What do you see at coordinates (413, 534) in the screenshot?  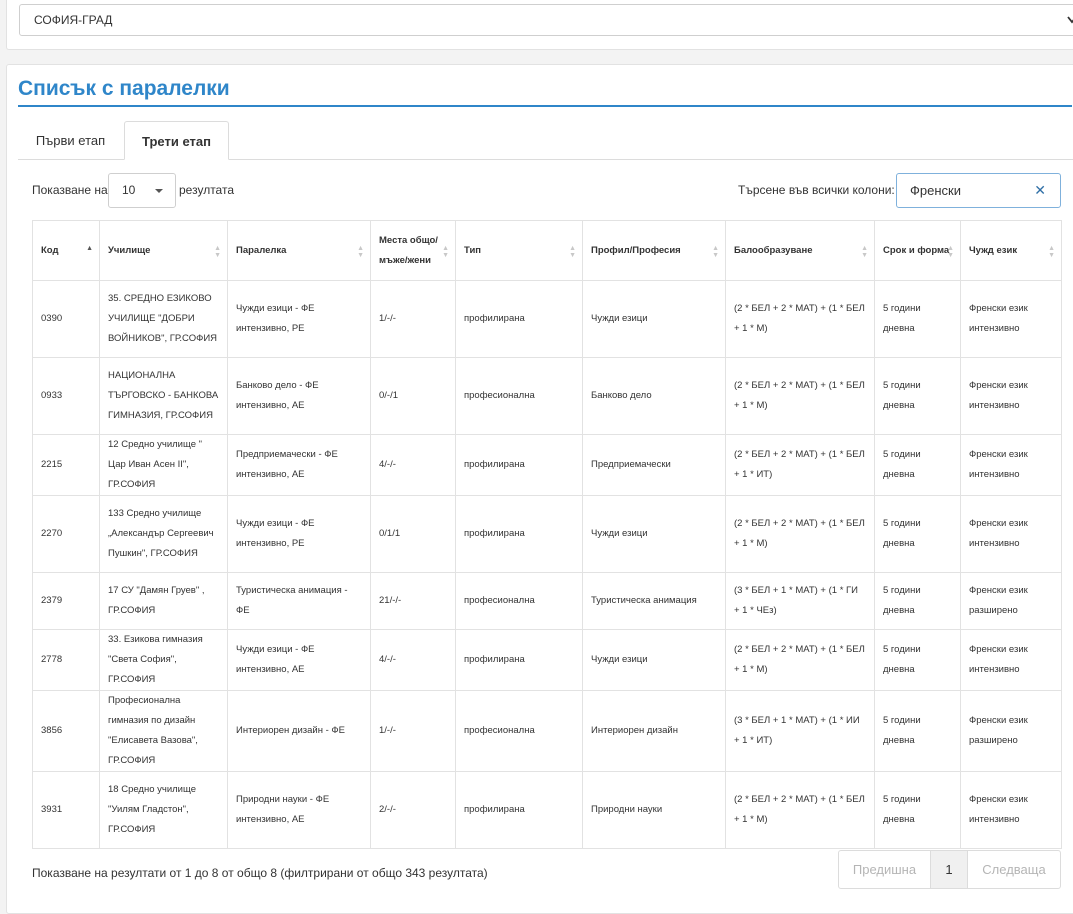 I see `cell-places: 0/1/1` at bounding box center [413, 534].